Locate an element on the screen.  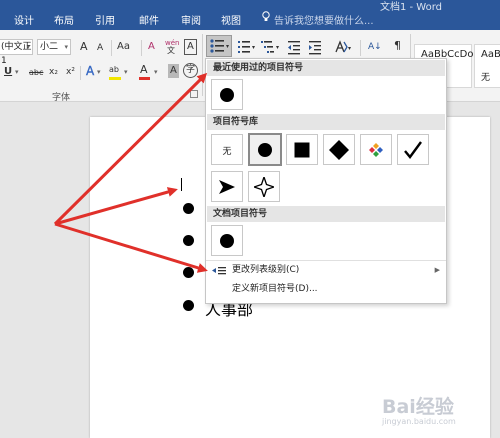
font-size-combo: 小二 ▾ is located at coordinates (54, 47).